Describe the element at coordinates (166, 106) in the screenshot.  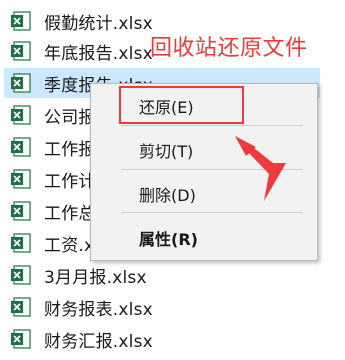
I see `menu-item-restore: 还原(E)` at that location.